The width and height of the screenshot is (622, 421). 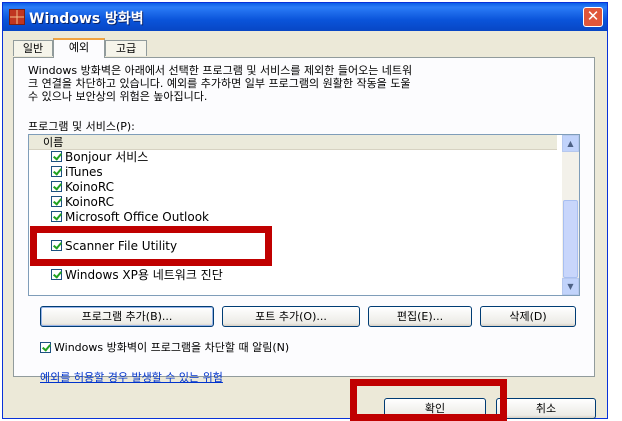 I want to click on scroll-thumb, so click(x=570, y=239).